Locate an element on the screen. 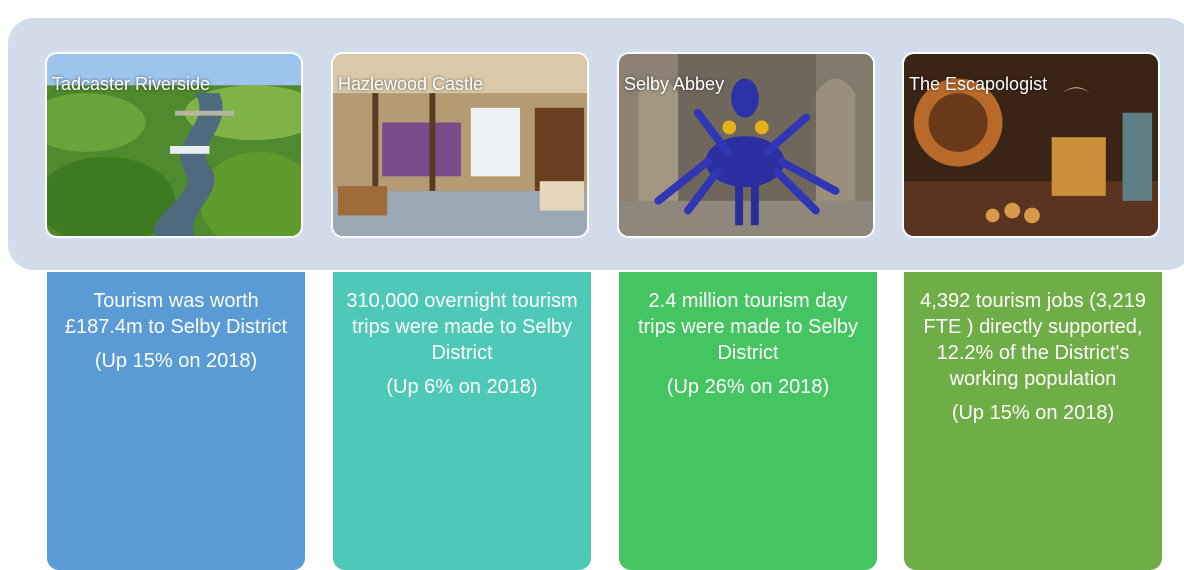  photo-selby-abbey: Selby Abbey is located at coordinates (746, 145).